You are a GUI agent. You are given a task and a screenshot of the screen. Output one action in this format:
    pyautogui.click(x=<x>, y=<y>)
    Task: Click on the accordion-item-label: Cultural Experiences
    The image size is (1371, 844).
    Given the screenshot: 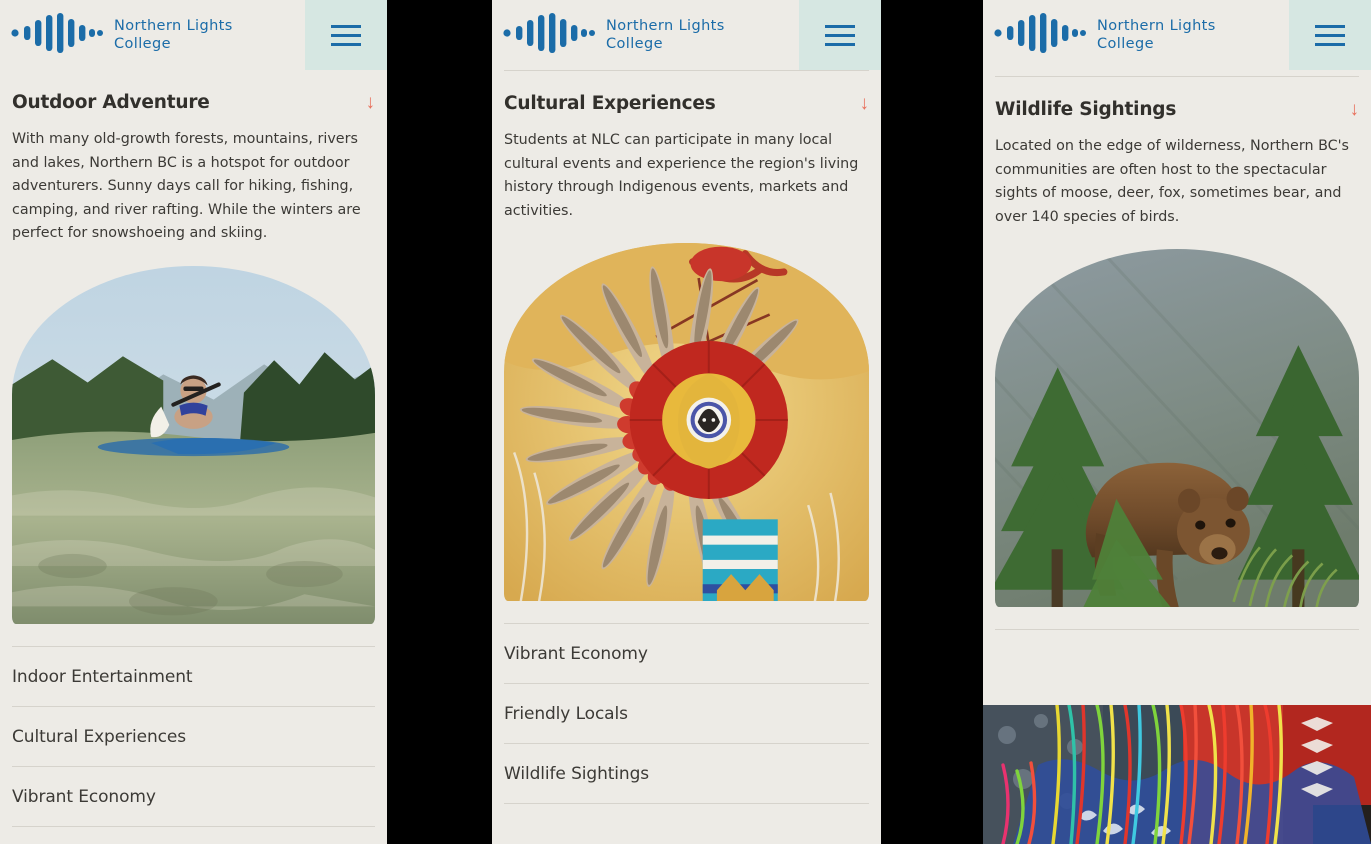 What is the action you would take?
    pyautogui.click(x=99, y=736)
    